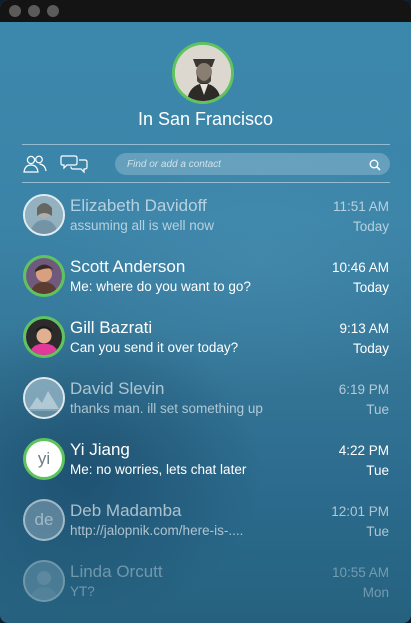 Image resolution: width=411 pixels, height=623 pixels. What do you see at coordinates (158, 469) in the screenshot?
I see `message-preview: Me: no worries, lets chat later` at bounding box center [158, 469].